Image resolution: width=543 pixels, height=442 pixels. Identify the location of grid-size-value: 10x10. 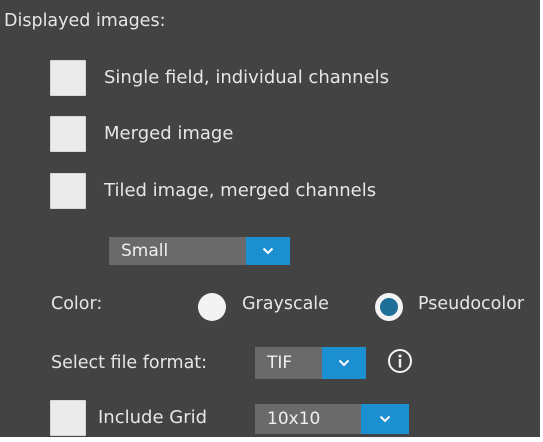
(308, 419).